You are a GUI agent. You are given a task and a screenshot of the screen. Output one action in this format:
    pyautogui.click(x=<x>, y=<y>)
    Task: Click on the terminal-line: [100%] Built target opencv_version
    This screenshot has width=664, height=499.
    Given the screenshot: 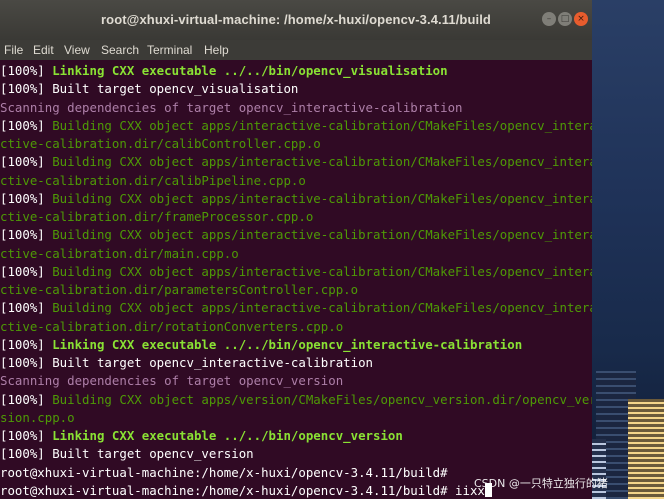 What is the action you would take?
    pyautogui.click(x=296, y=454)
    